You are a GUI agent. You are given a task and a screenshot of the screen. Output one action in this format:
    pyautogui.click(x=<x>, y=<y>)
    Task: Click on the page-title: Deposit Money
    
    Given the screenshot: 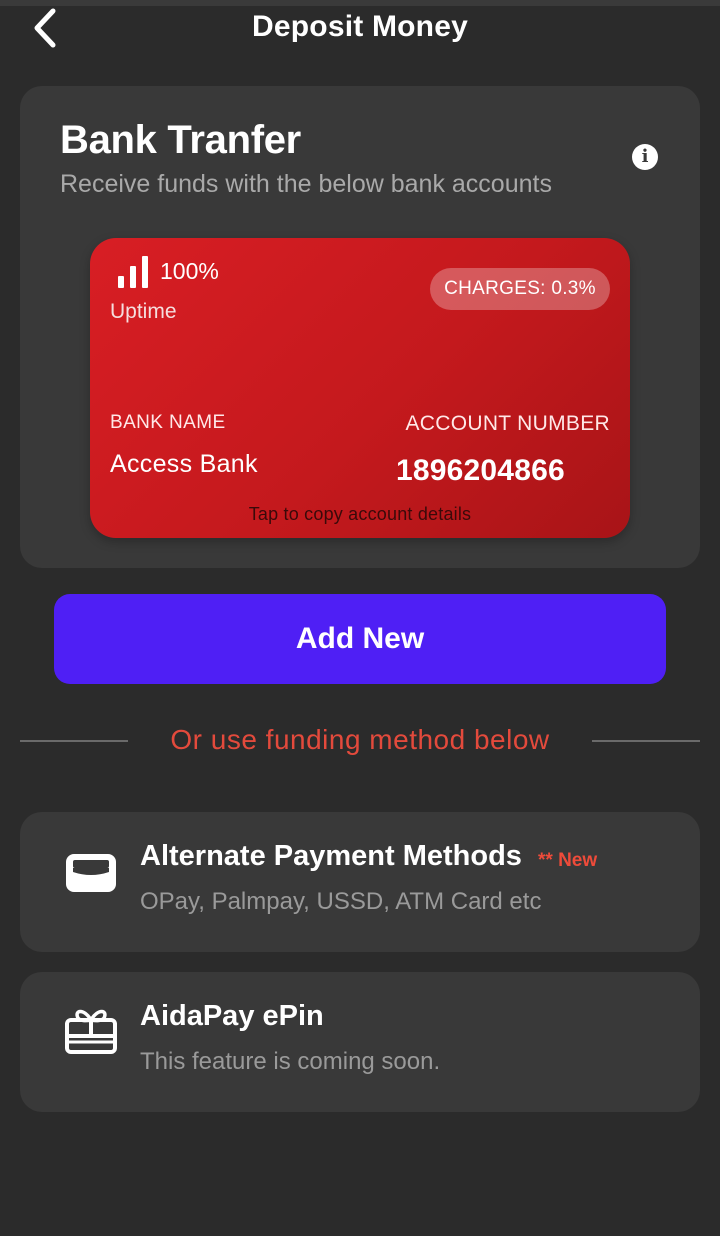 What is the action you would take?
    pyautogui.click(x=360, y=26)
    